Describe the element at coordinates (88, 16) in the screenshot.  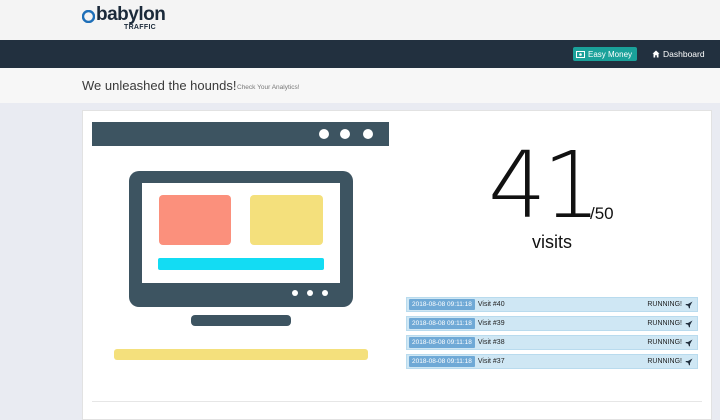
I see `babylon-logo-mark-icon` at that location.